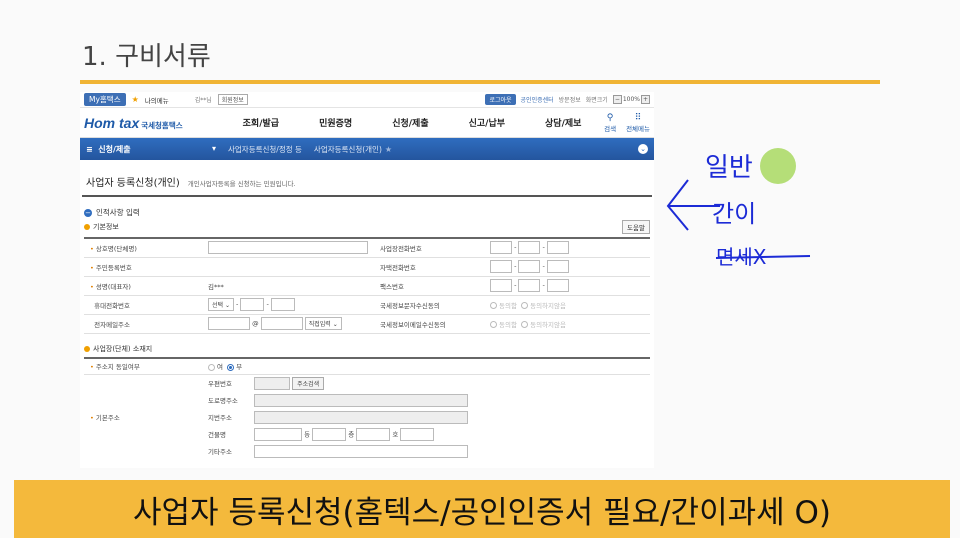 This screenshot has height=538, width=960. Describe the element at coordinates (288, 248) in the screenshot. I see `company-name-input` at that location.